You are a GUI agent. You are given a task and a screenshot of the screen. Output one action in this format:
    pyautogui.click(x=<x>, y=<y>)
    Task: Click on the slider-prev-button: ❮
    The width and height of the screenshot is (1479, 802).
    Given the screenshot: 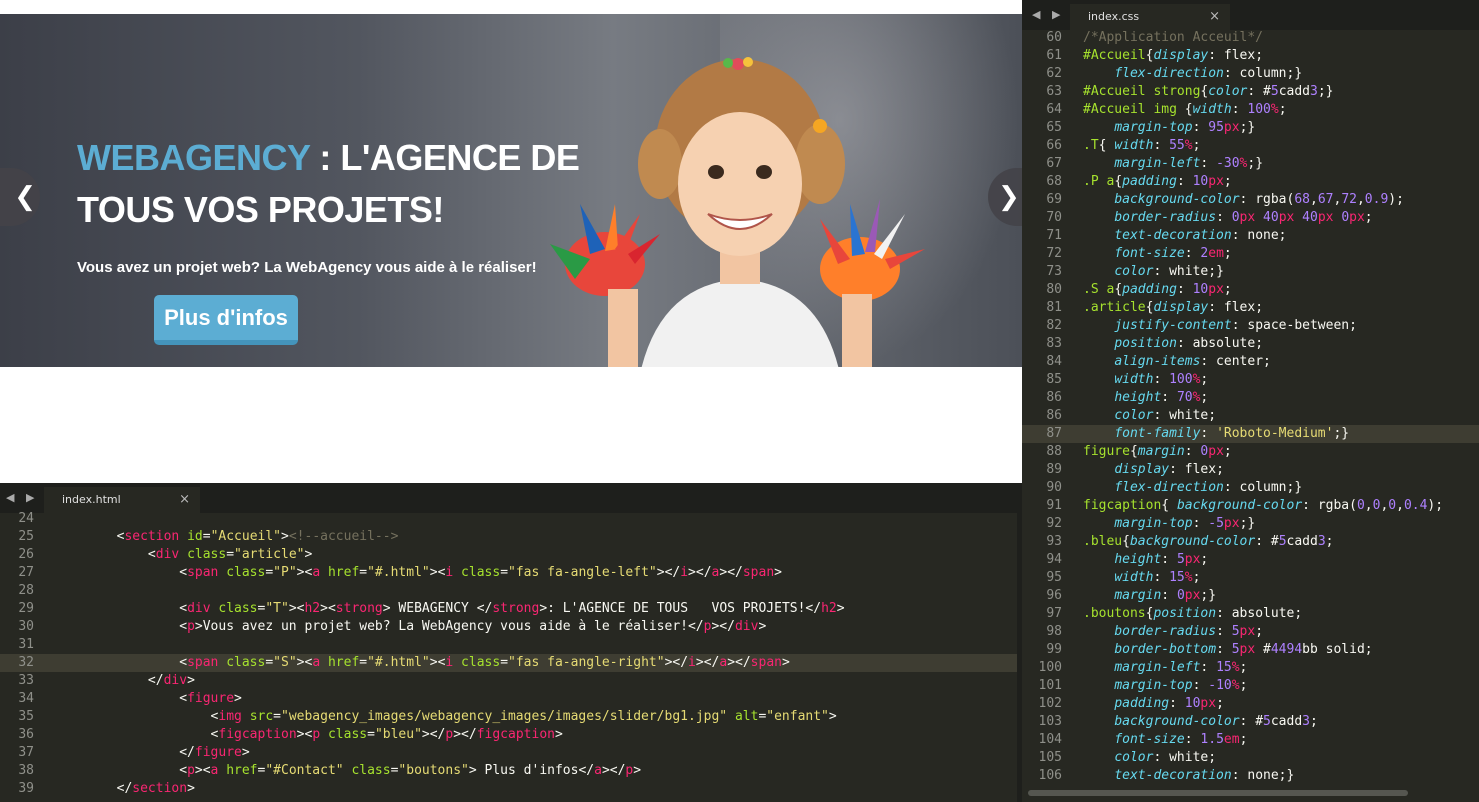 What is the action you would take?
    pyautogui.click(x=20, y=197)
    